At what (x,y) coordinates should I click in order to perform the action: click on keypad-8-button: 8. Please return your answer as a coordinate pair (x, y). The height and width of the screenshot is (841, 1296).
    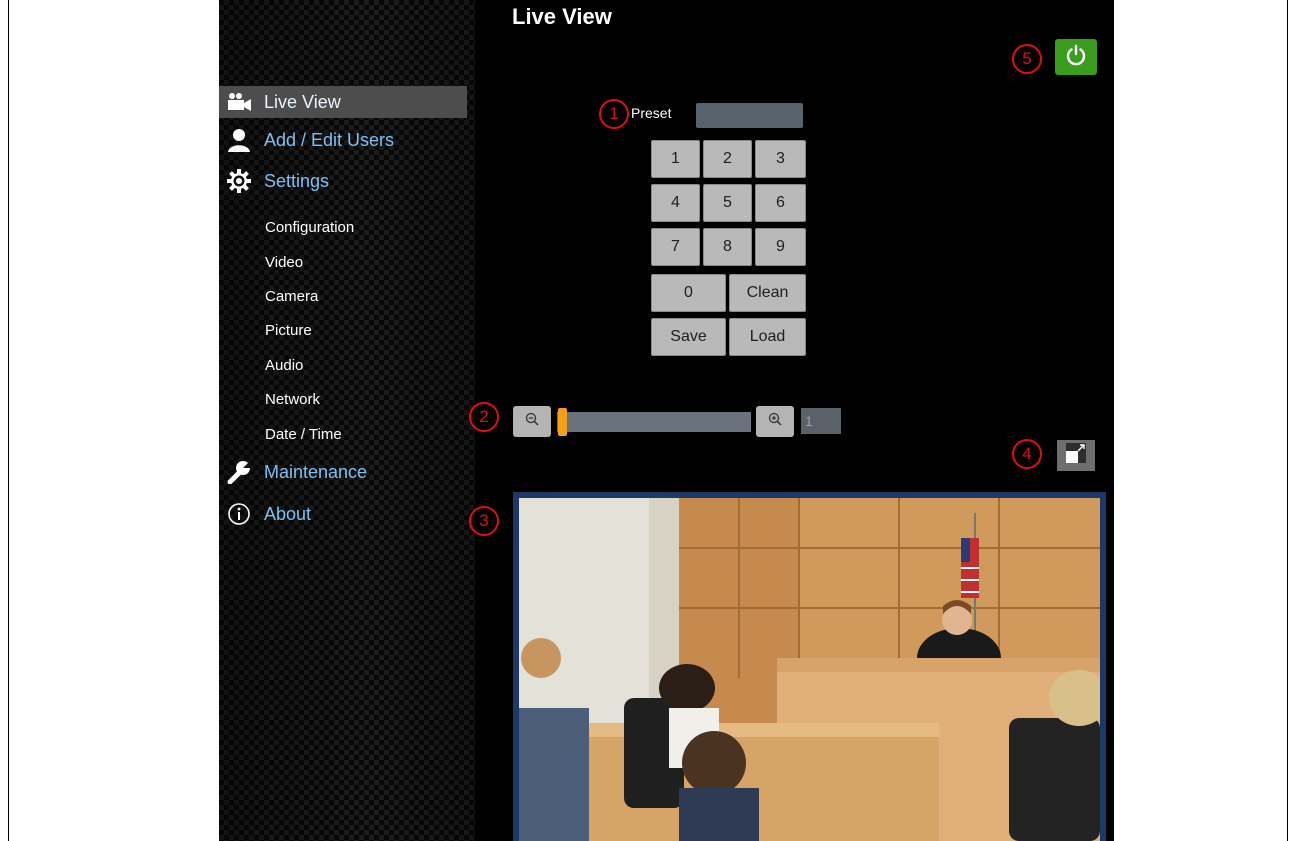
    Looking at the image, I should click on (727, 247).